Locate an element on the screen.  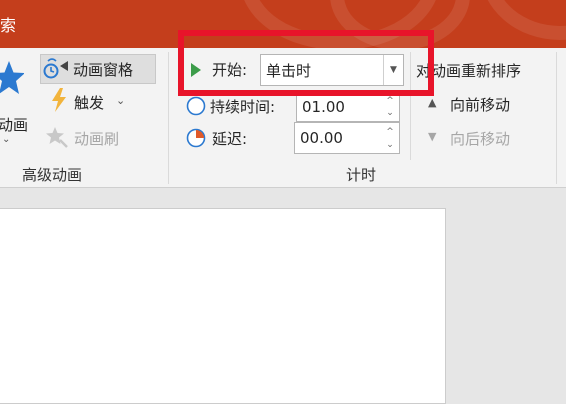
trigger-button: 触发 ⌄ is located at coordinates (89, 102).